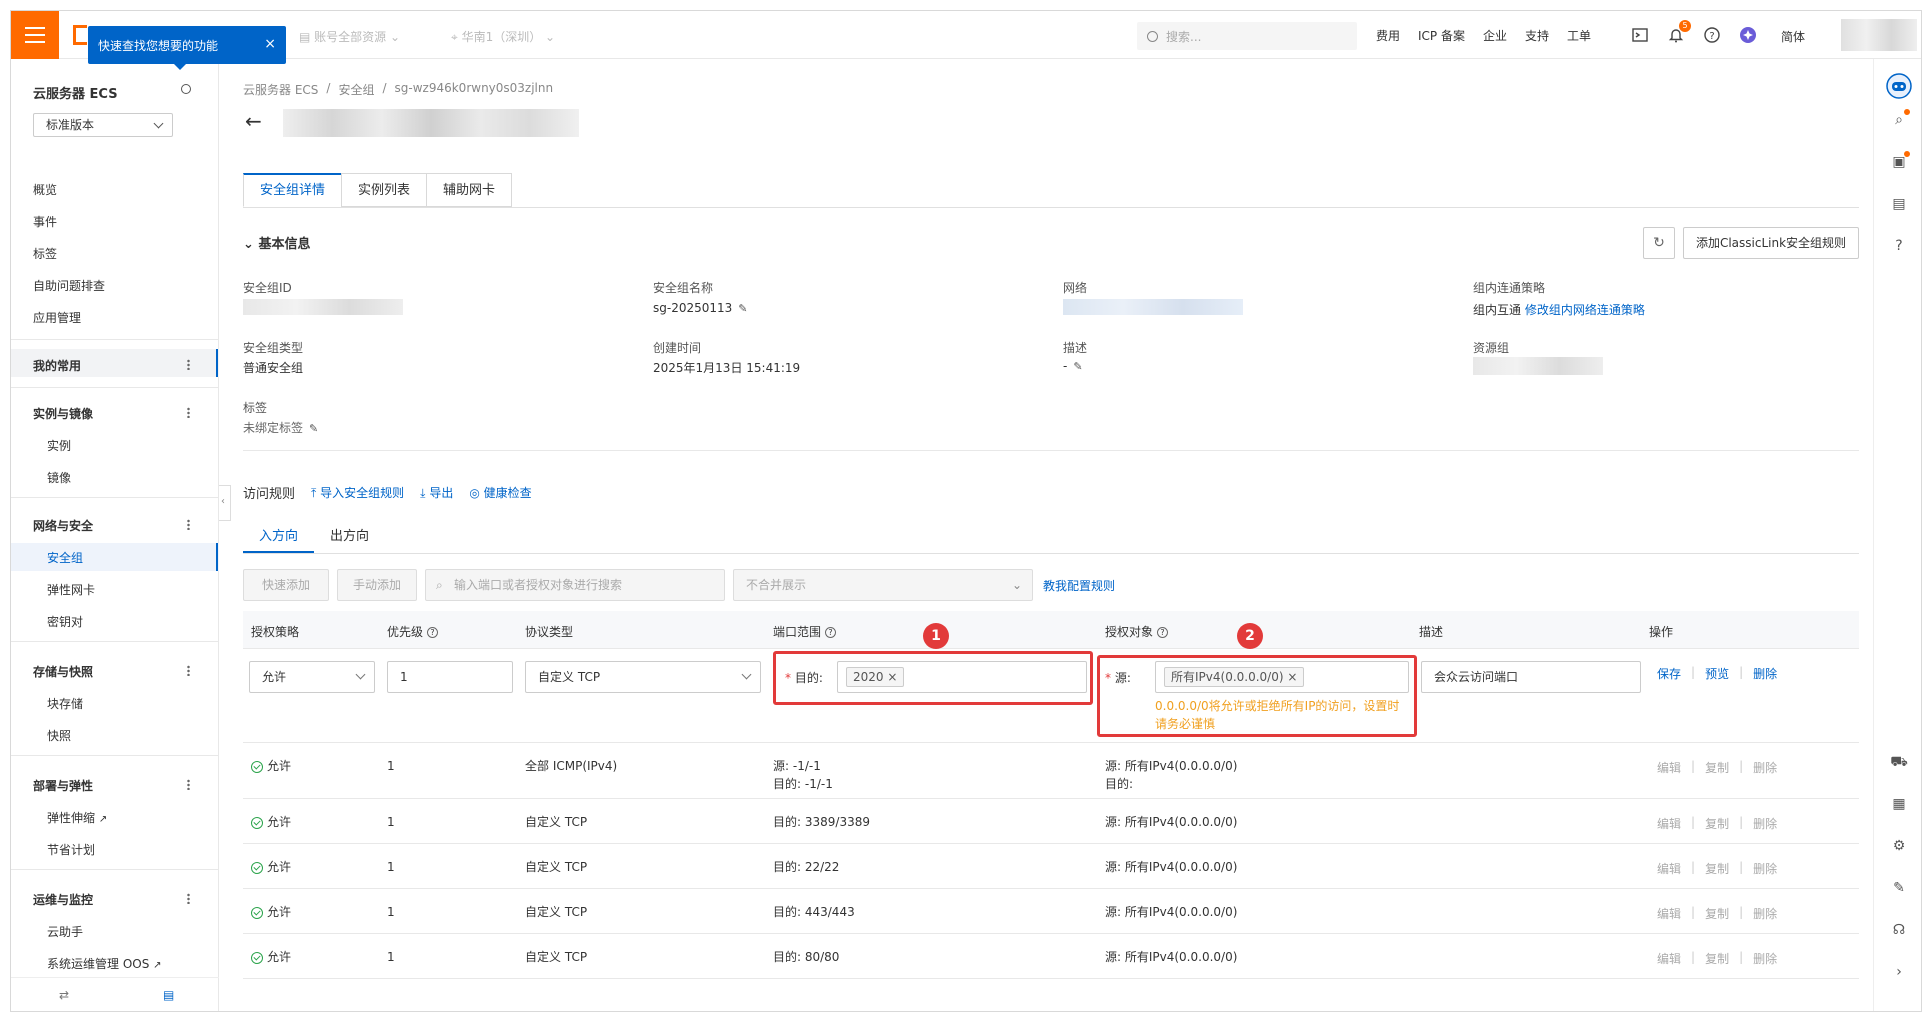  I want to click on priority-input: 1, so click(450, 677).